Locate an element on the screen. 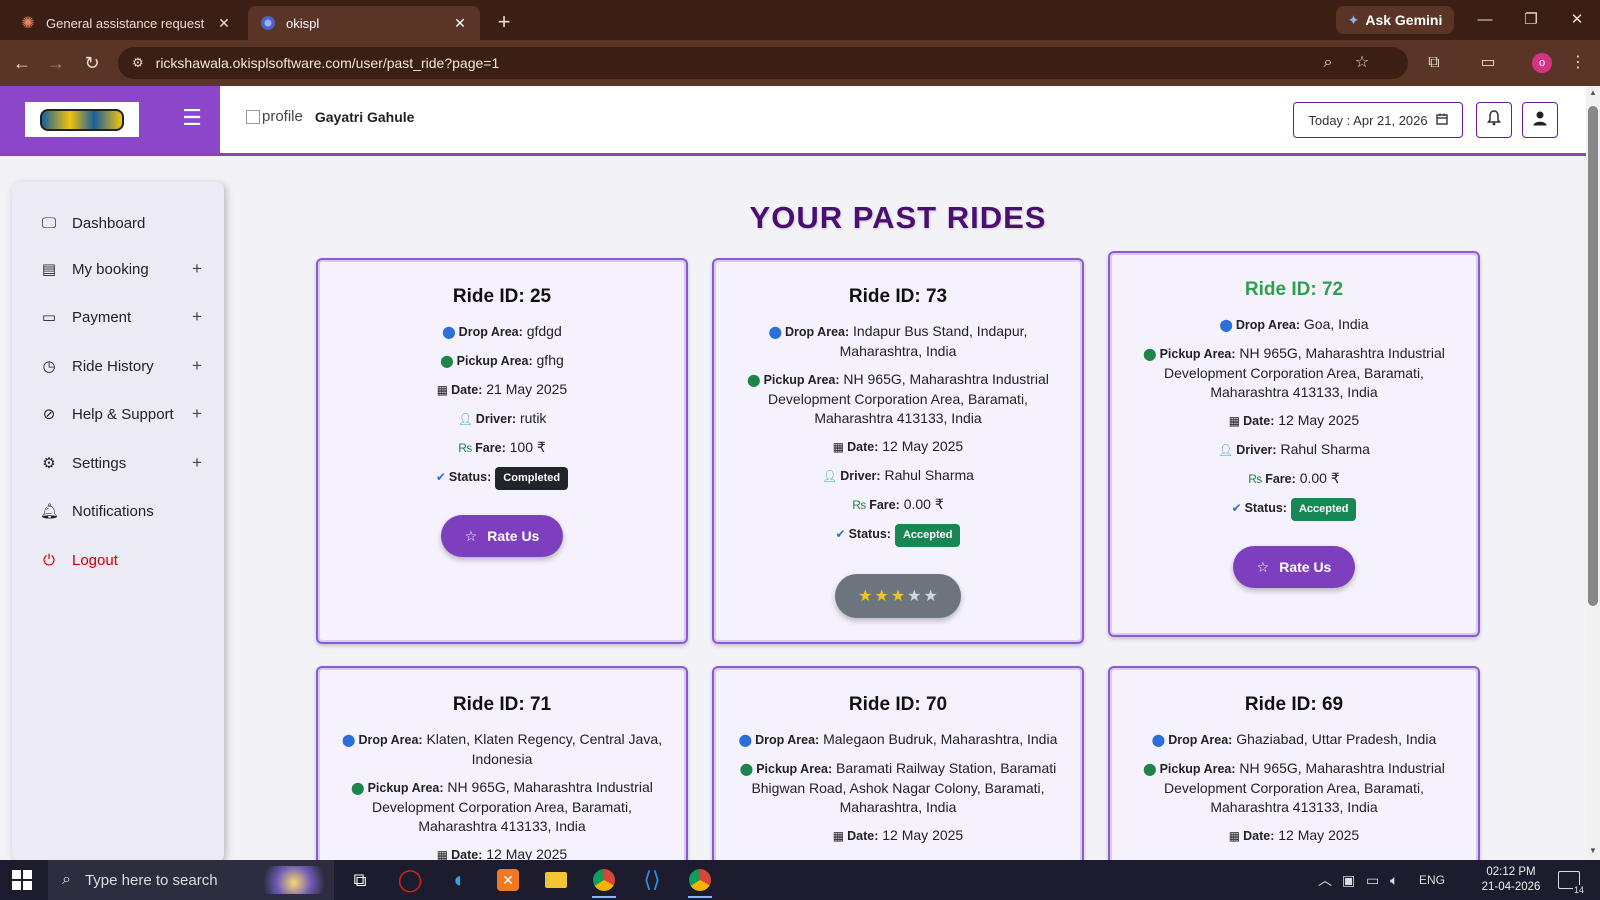  profile-image: profile is located at coordinates (274, 116).